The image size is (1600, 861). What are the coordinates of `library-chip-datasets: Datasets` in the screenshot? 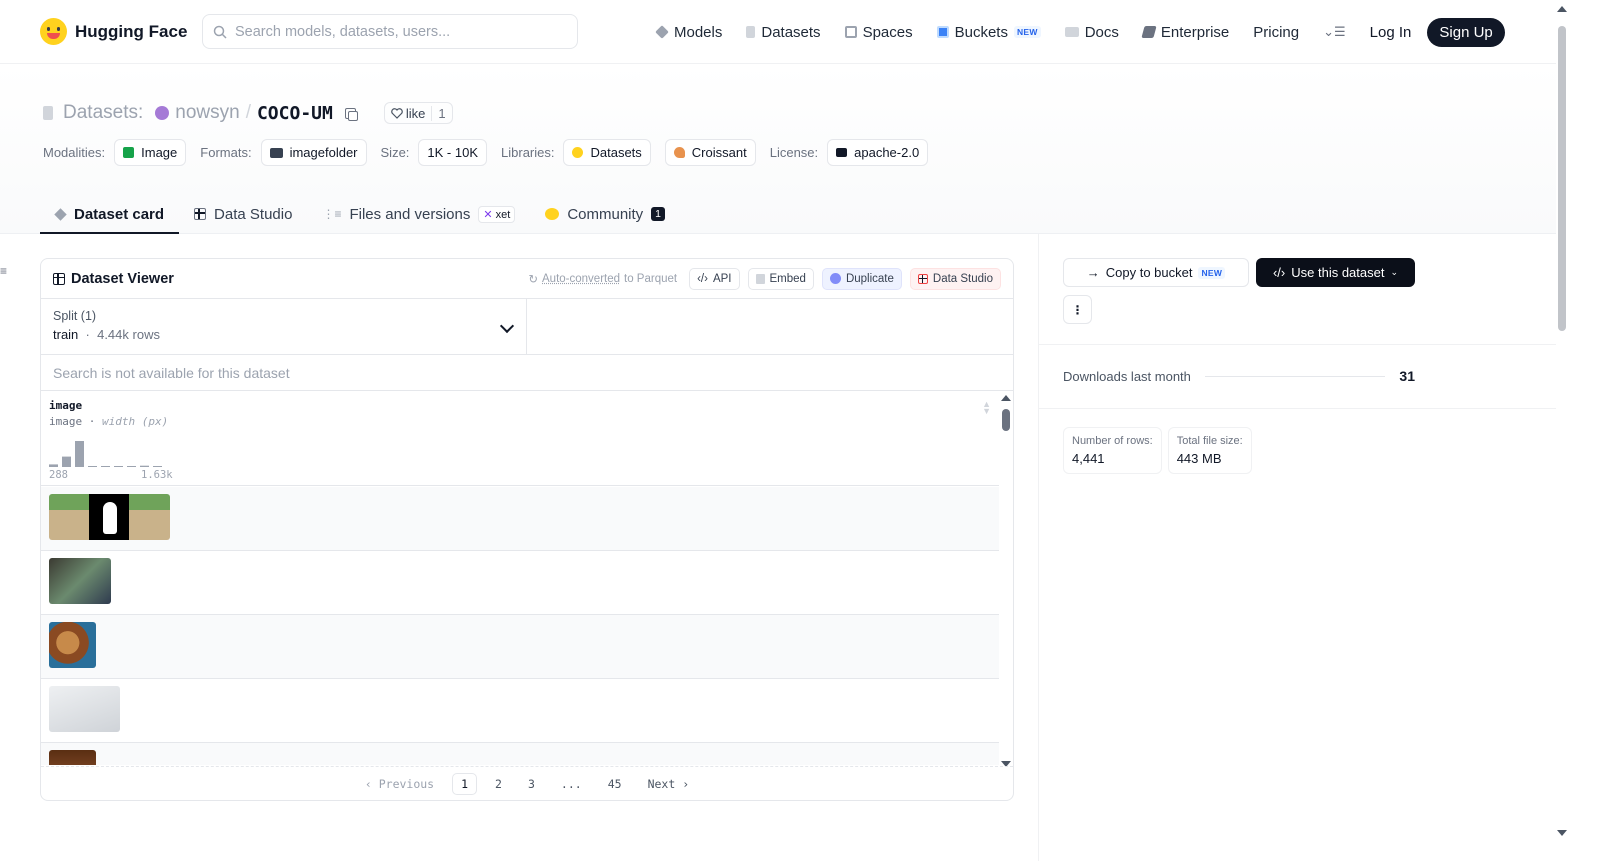 It's located at (607, 152).